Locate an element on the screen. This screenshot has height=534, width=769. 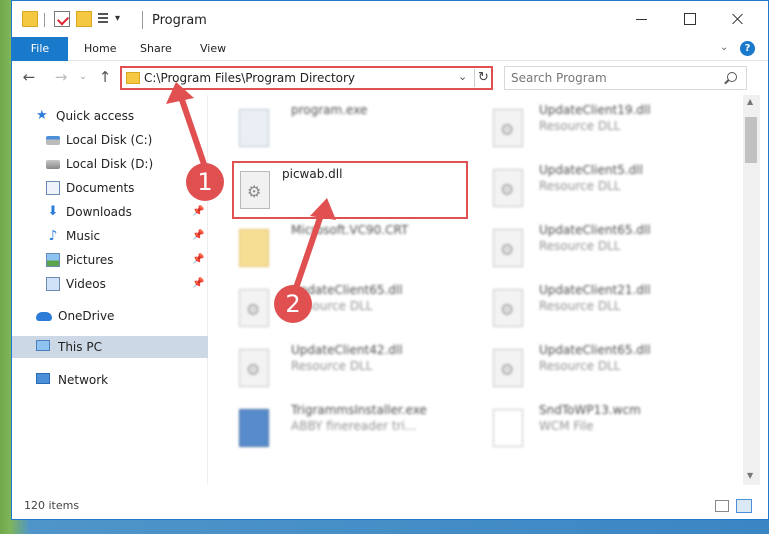
close-button is located at coordinates (738, 19).